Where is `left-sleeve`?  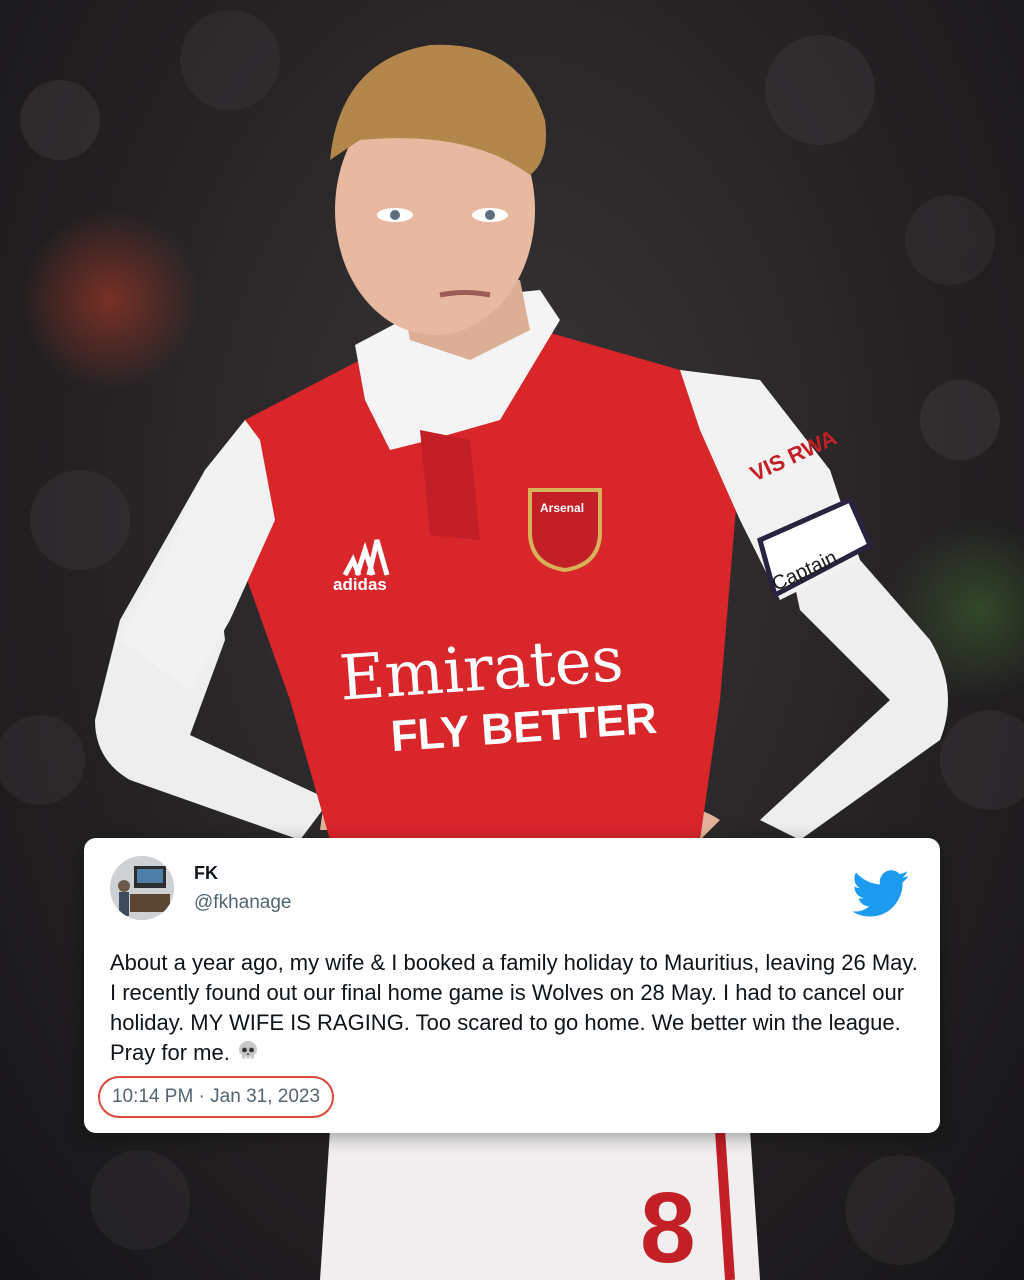
left-sleeve is located at coordinates (197, 555).